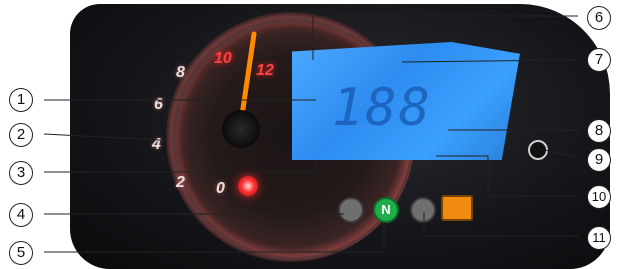  Describe the element at coordinates (21, 253) in the screenshot. I see `callout-5: 5` at that location.